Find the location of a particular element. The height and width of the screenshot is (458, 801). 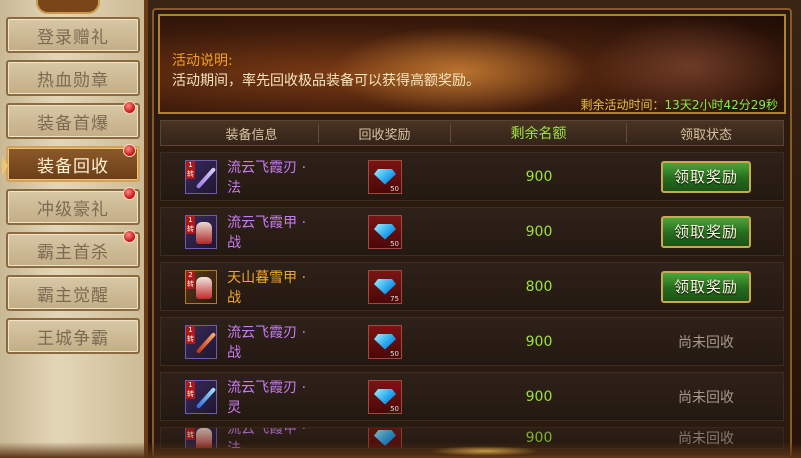

header-equipment: 装备信息 is located at coordinates (240, 133).